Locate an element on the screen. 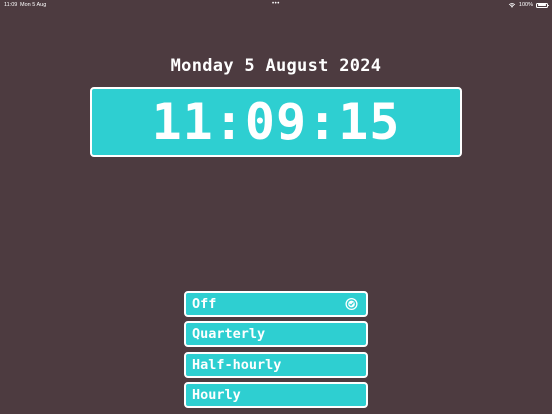 The width and height of the screenshot is (552, 414). status-time: 11:09 is located at coordinates (11, 5).